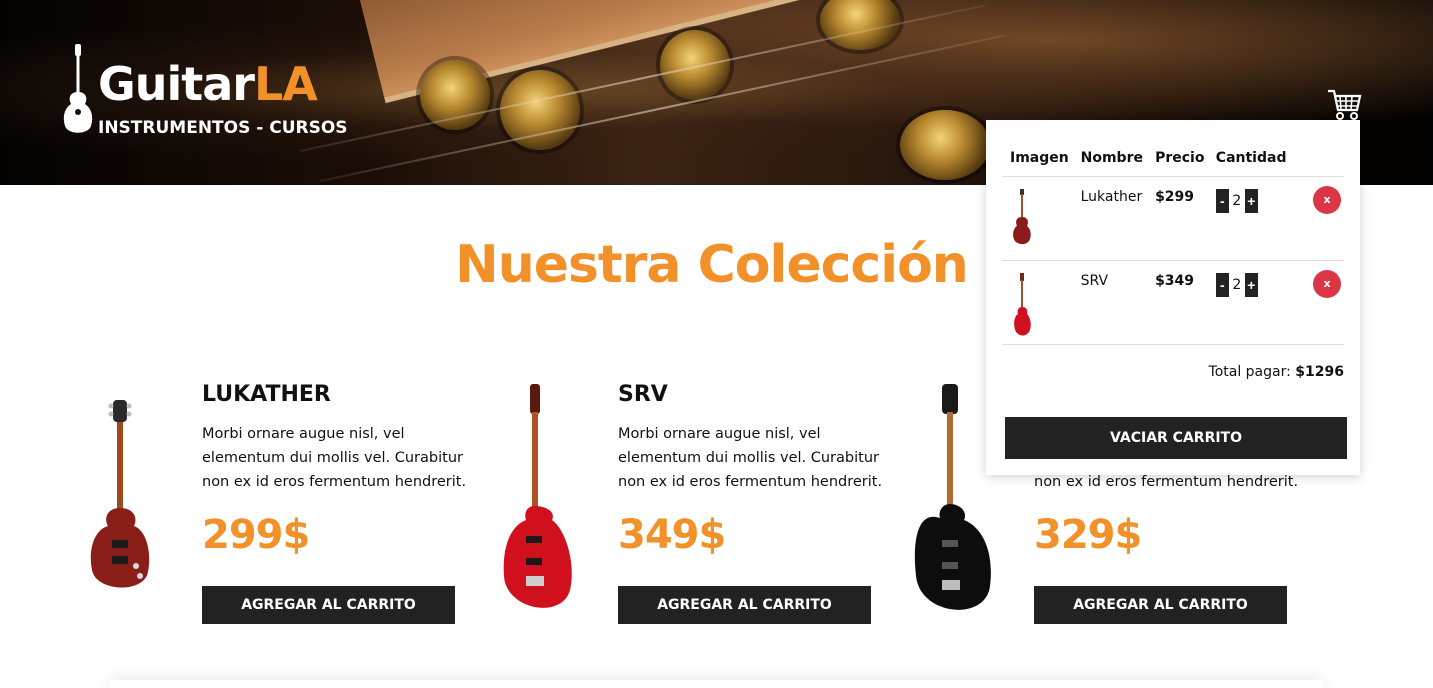  What do you see at coordinates (1319, 372) in the screenshot?
I see `cart-total-value: $1296` at bounding box center [1319, 372].